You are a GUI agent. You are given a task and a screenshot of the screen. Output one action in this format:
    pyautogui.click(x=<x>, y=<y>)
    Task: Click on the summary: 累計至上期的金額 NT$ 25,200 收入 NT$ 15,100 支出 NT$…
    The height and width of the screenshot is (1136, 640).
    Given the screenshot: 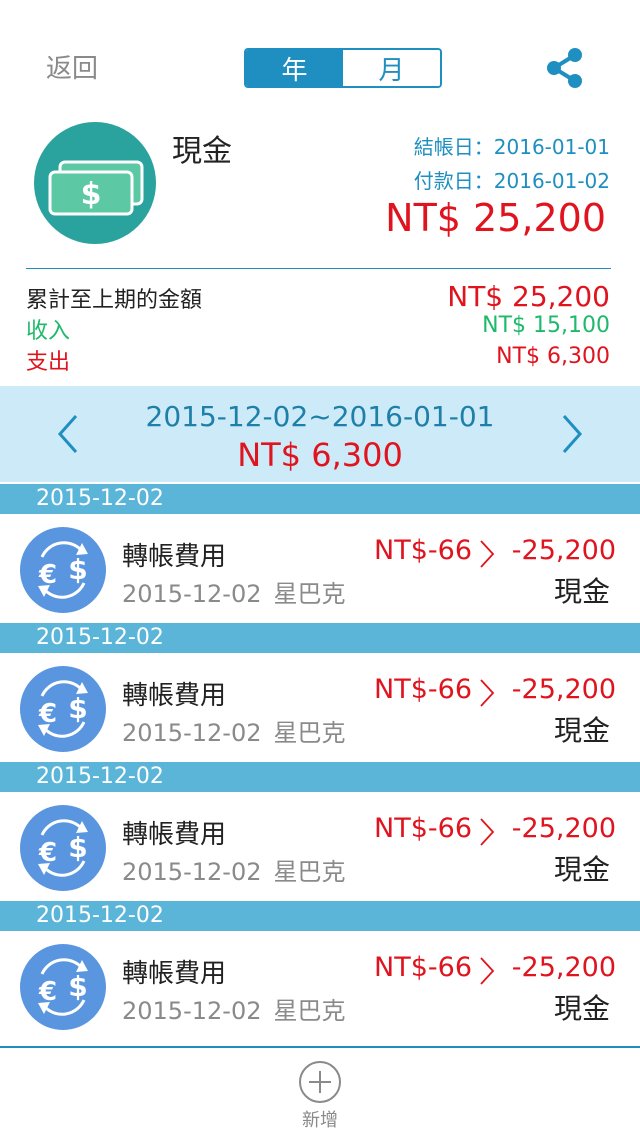 What is the action you would take?
    pyautogui.click(x=318, y=327)
    